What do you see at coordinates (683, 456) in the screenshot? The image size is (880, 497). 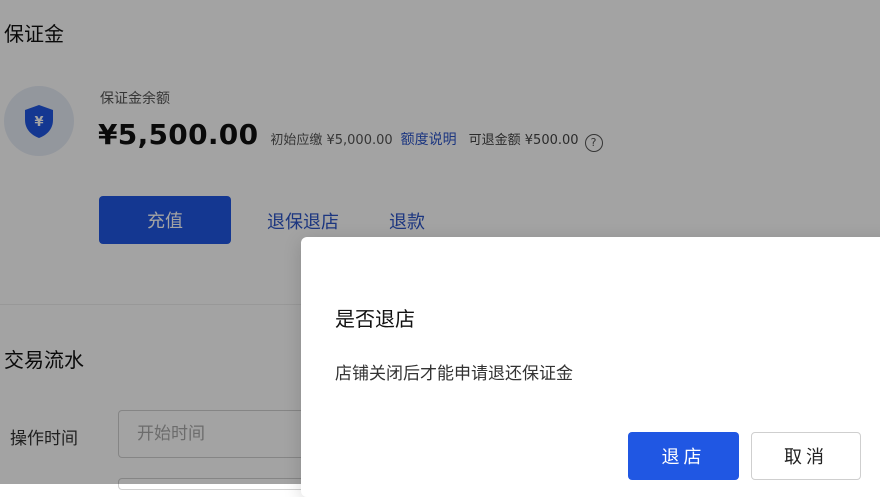 I see `confirm-close-store-button: 退店` at bounding box center [683, 456].